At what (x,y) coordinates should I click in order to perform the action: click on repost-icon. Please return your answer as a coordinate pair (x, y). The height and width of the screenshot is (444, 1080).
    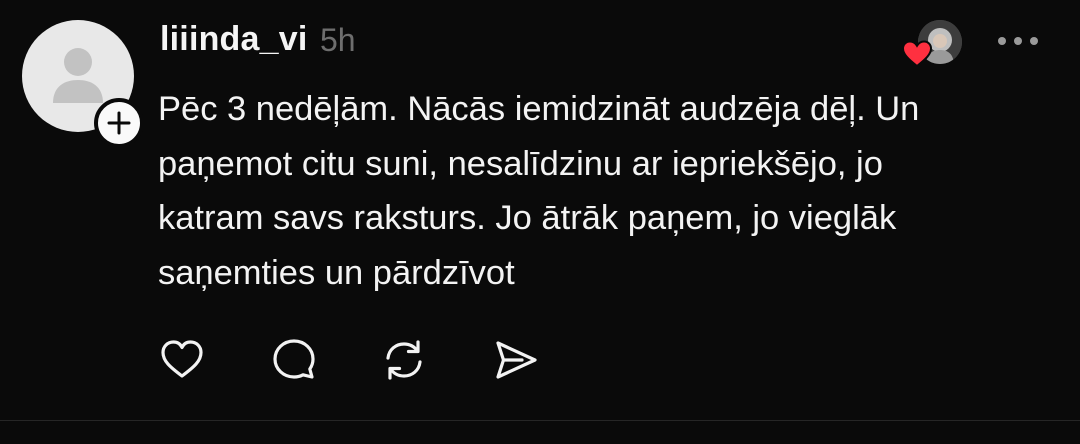
    Looking at the image, I should click on (404, 360).